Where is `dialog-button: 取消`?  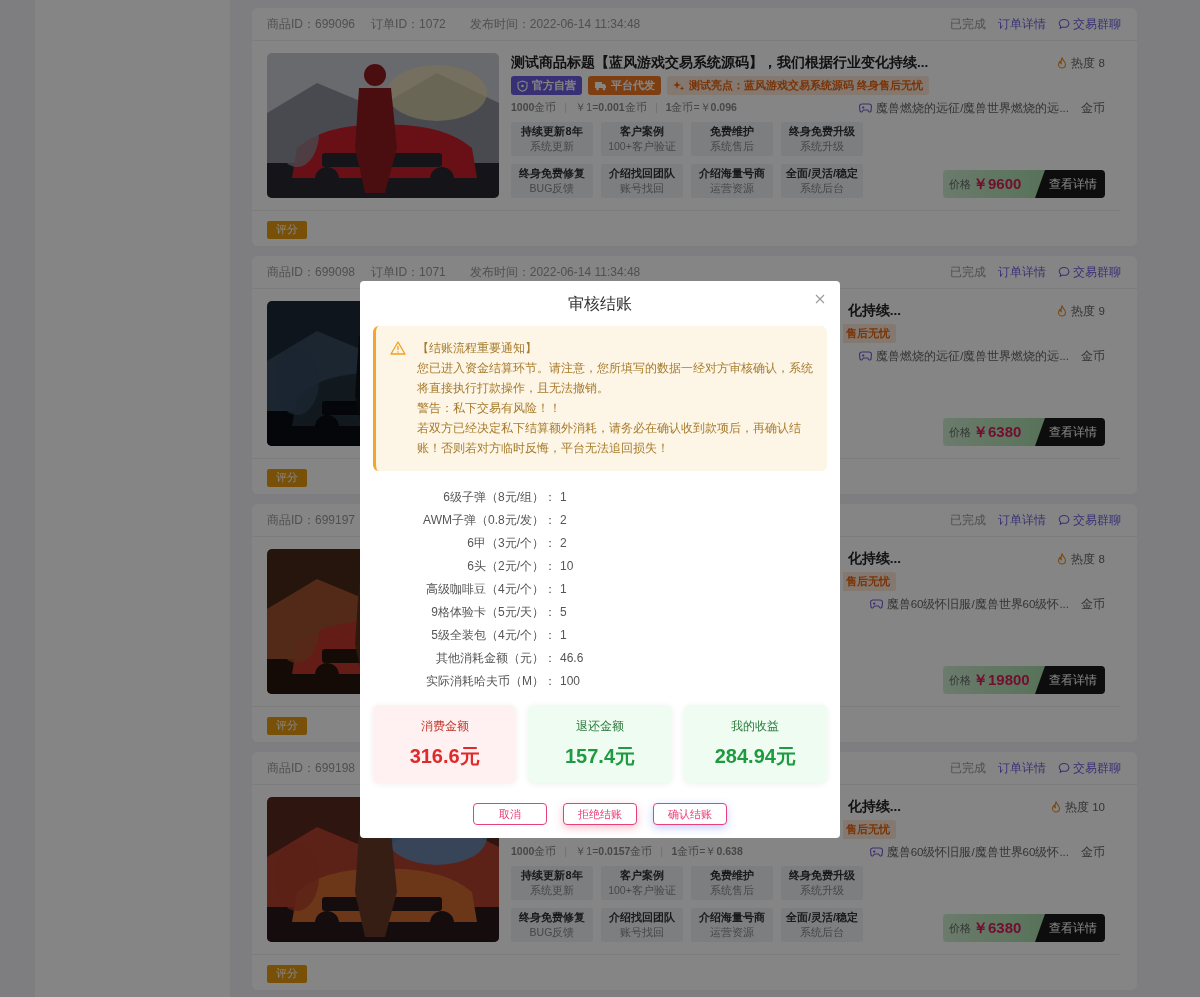
dialog-button: 取消 is located at coordinates (510, 814).